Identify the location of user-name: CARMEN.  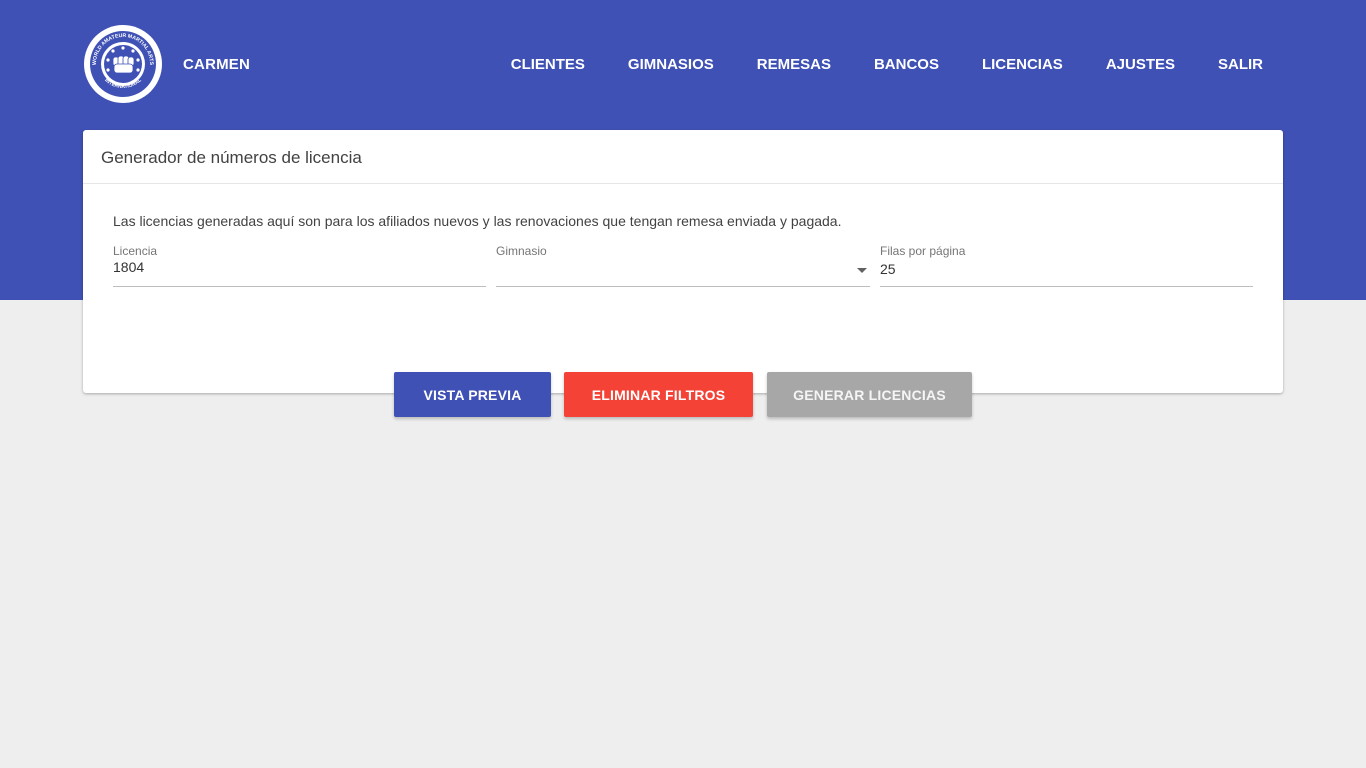
(216, 64).